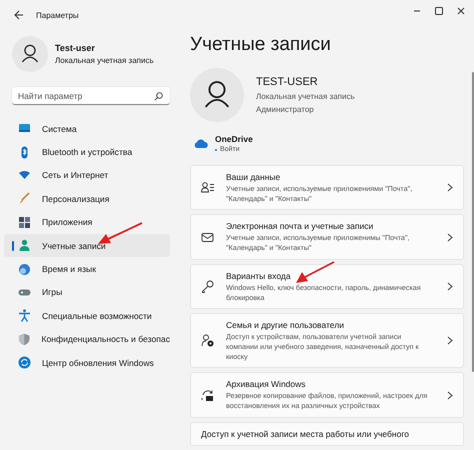 This screenshot has width=474, height=450. I want to click on nav-item: Система, so click(87, 128).